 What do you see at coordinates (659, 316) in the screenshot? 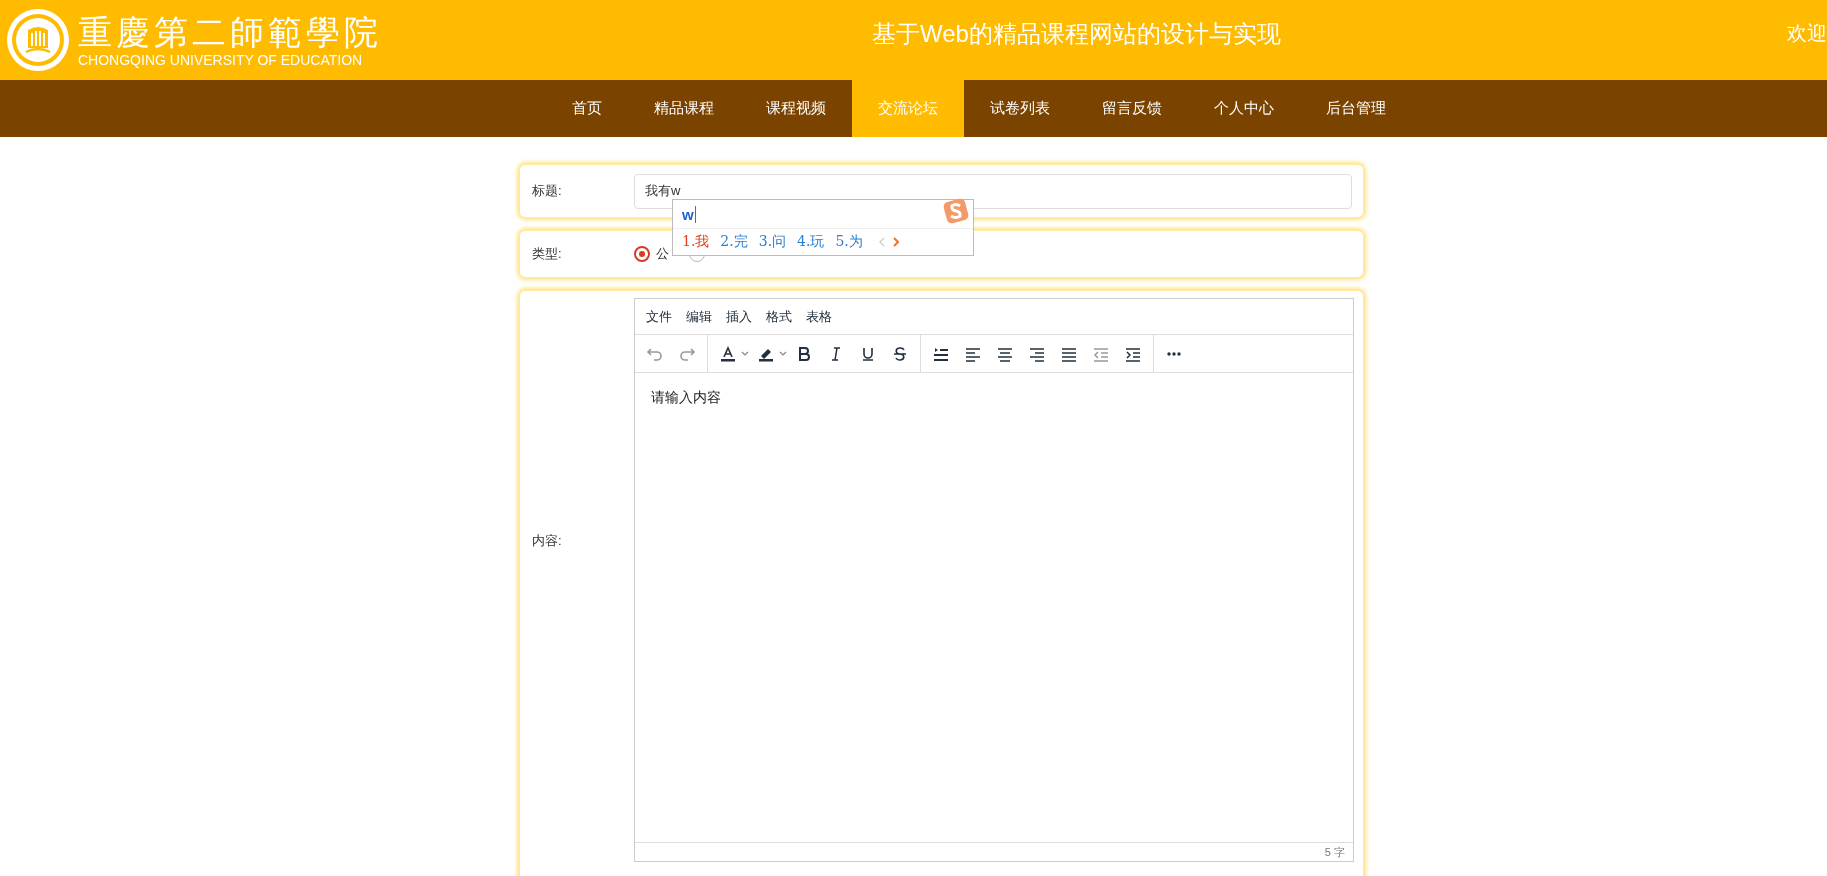
I see `menu-item: 文件` at bounding box center [659, 316].